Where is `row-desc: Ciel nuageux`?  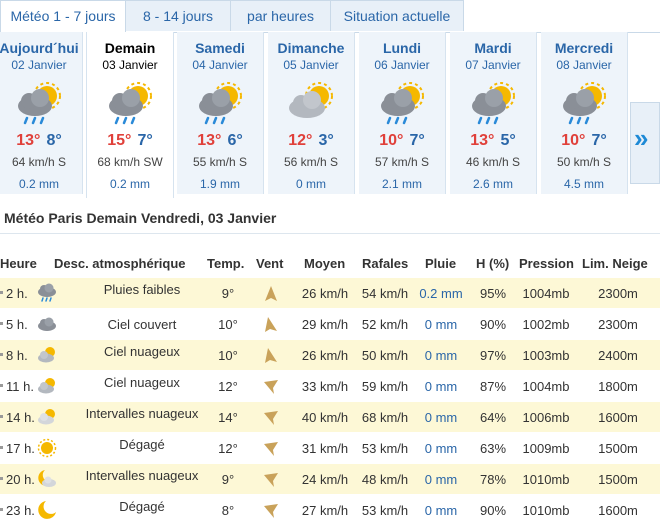
row-desc: Ciel nuageux is located at coordinates (142, 351).